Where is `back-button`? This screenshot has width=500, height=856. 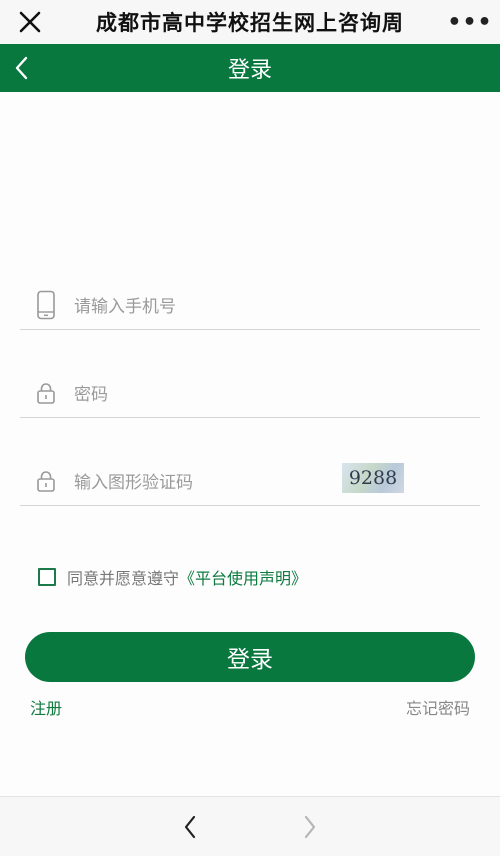 back-button is located at coordinates (21, 68).